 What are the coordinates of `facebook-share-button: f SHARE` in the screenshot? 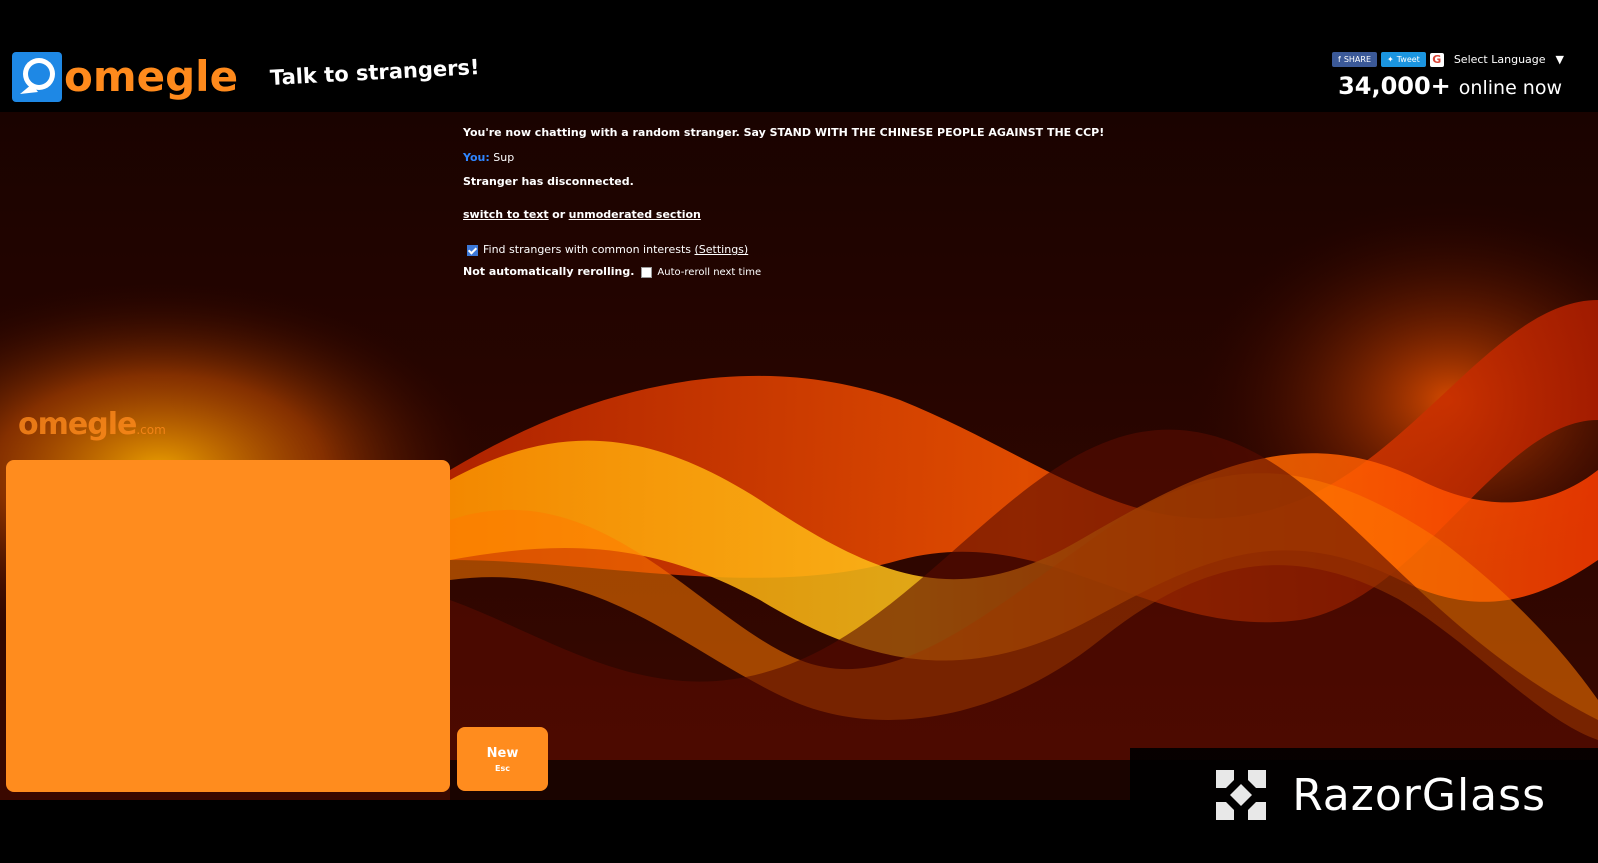 It's located at (1355, 59).